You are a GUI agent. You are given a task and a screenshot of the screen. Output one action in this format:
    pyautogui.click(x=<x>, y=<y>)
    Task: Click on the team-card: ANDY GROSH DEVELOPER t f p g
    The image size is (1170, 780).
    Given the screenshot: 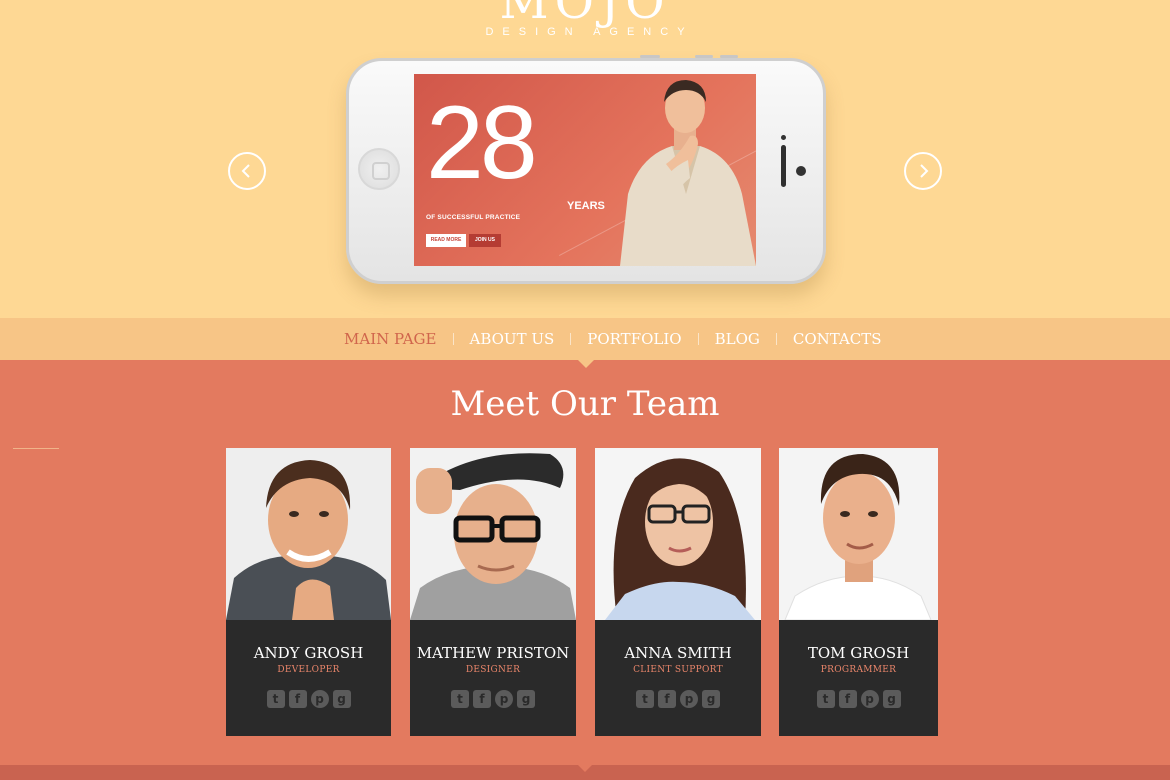 What is the action you would take?
    pyautogui.click(x=308, y=592)
    